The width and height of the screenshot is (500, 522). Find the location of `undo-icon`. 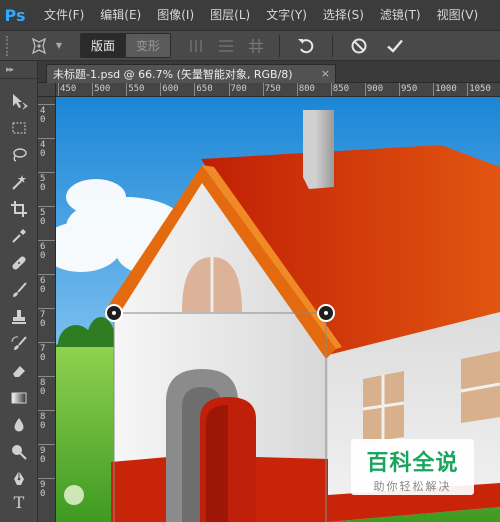

undo-icon is located at coordinates (306, 46).